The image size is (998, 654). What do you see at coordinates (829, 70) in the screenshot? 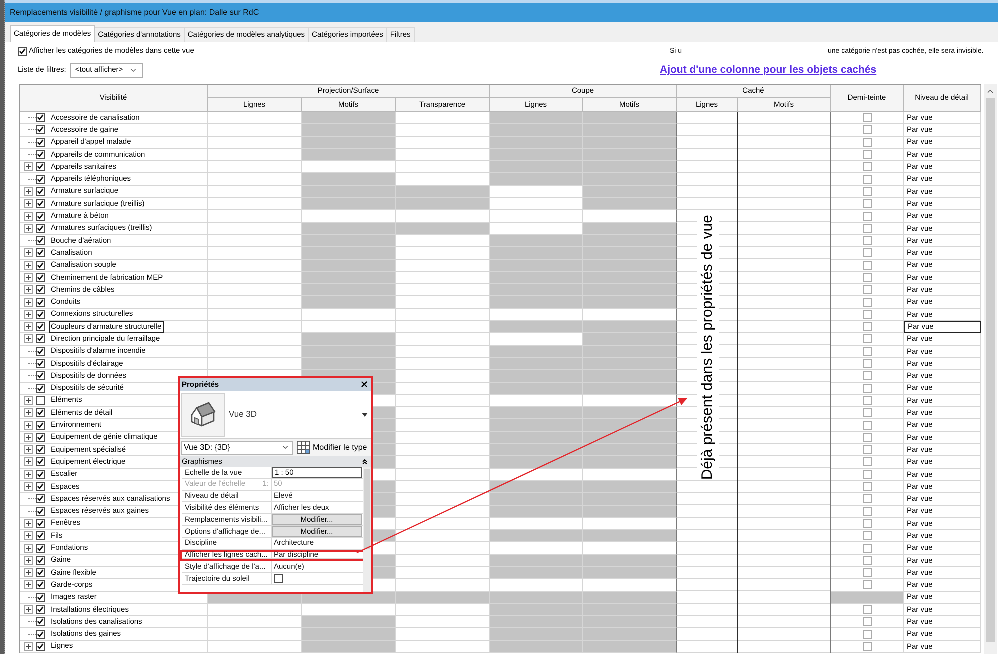
I see `link: Ajout d'une colonne pour les objets cachés` at bounding box center [829, 70].